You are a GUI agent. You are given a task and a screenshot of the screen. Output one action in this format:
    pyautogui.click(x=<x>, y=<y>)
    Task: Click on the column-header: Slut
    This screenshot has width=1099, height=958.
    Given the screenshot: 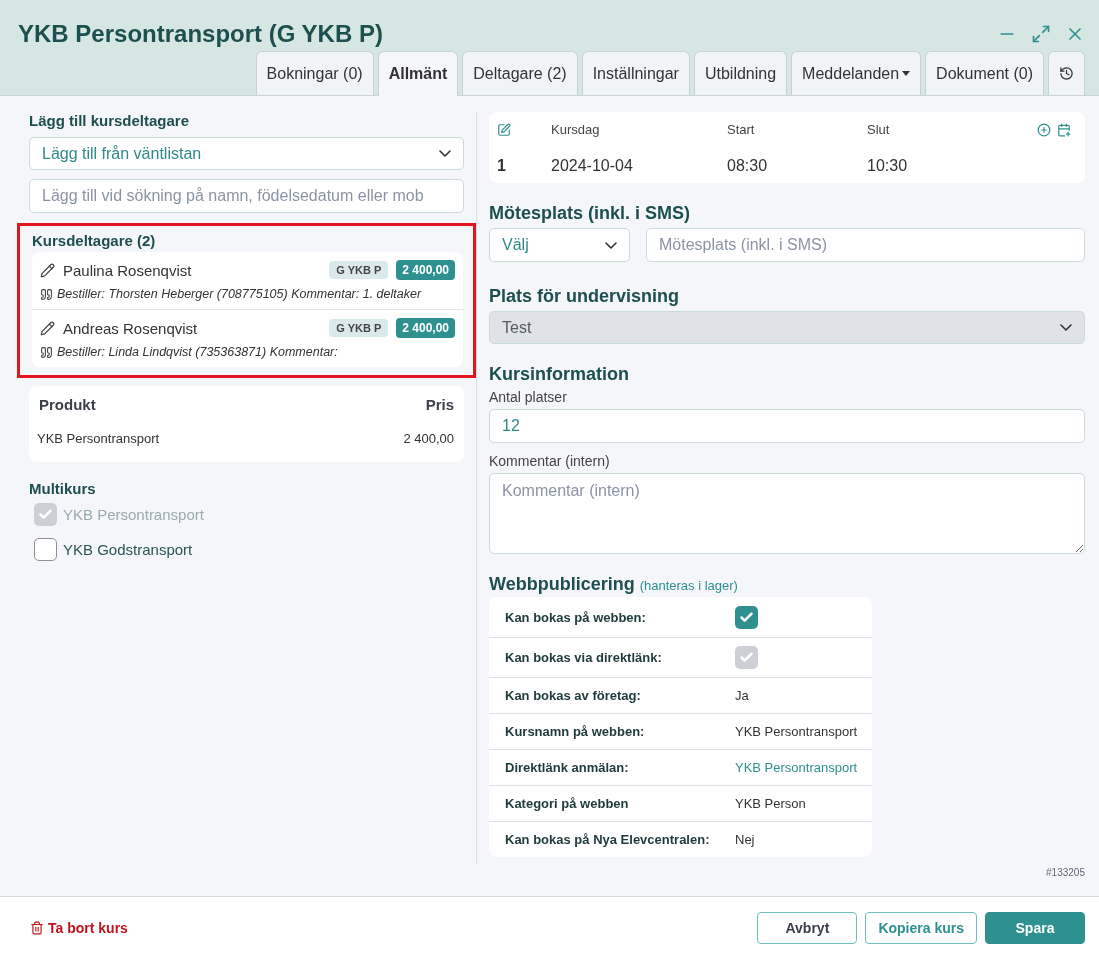 What is the action you would take?
    pyautogui.click(x=879, y=129)
    